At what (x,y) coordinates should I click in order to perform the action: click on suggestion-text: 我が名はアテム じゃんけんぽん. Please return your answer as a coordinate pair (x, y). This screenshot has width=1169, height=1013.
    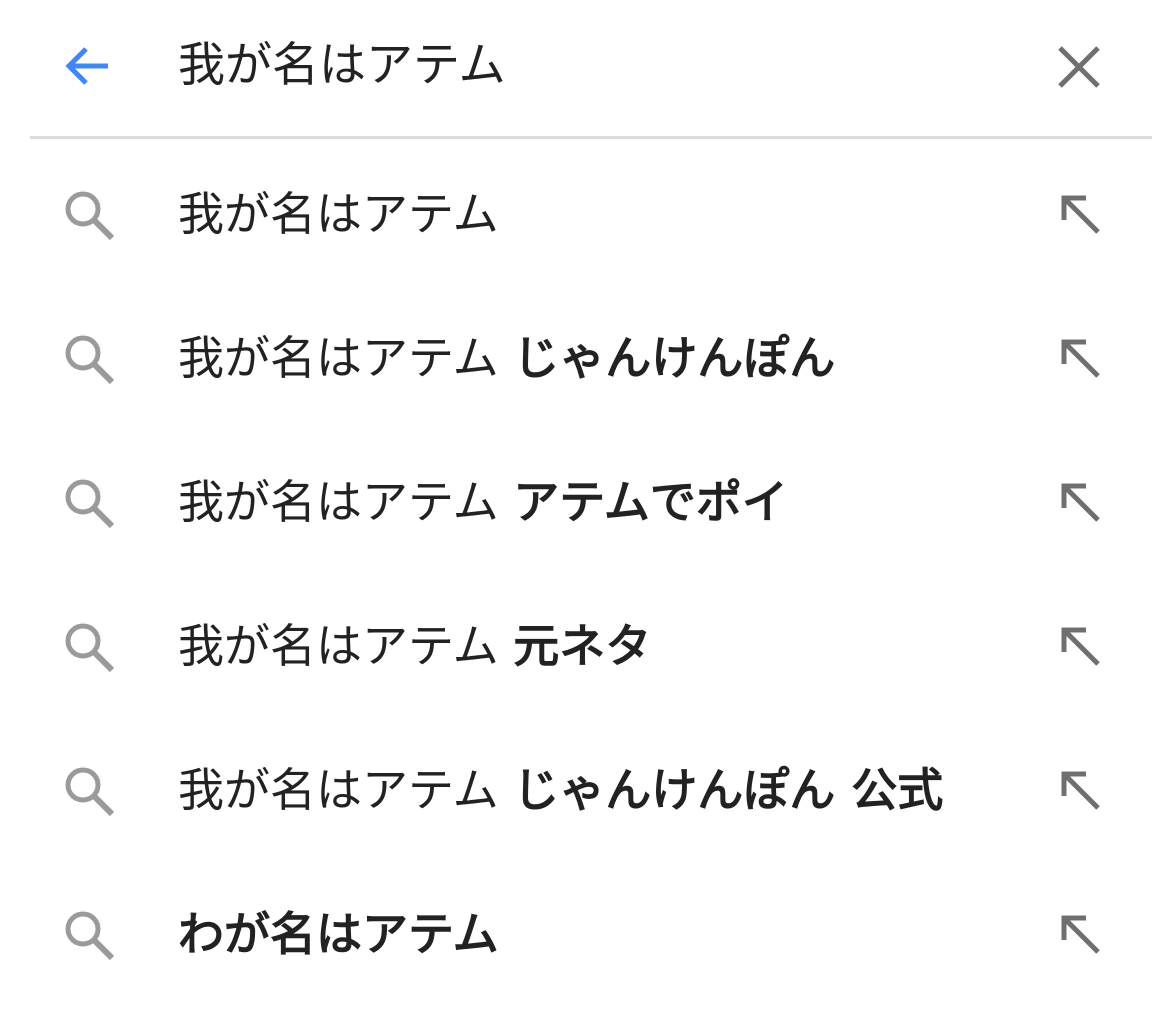
    Looking at the image, I should click on (506, 358).